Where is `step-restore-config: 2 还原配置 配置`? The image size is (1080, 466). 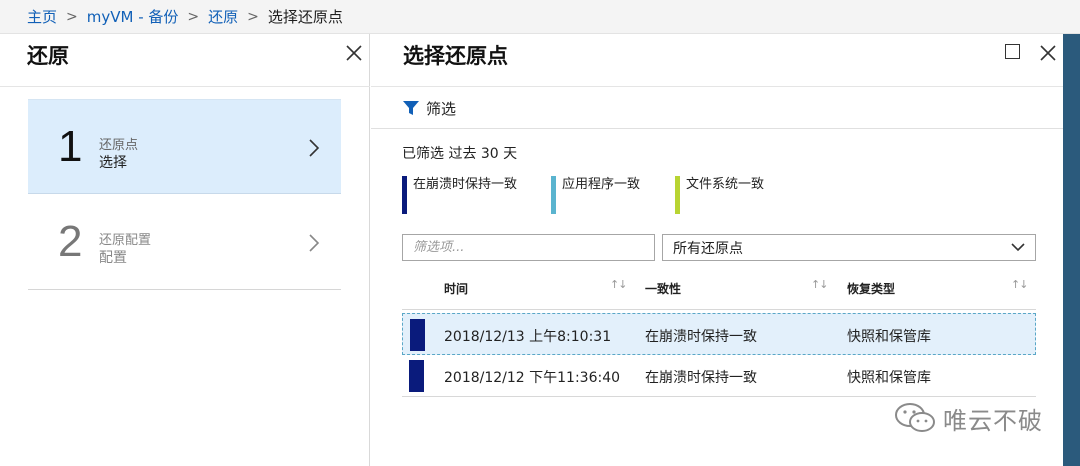
step-restore-config: 2 还原配置 配置 is located at coordinates (184, 242).